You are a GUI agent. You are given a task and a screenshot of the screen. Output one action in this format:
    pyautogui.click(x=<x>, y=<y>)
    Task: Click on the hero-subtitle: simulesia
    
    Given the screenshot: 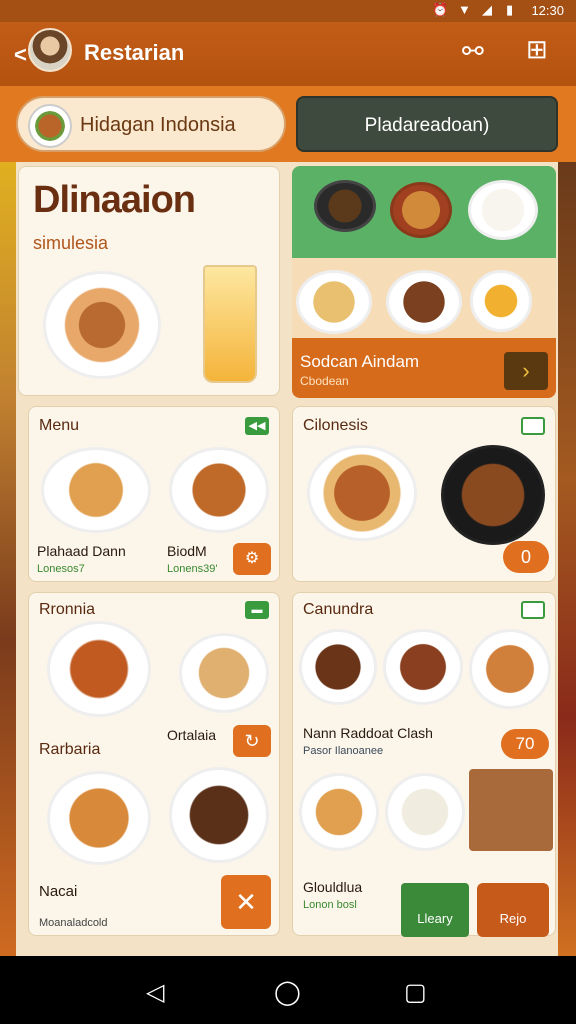 What is the action you would take?
    pyautogui.click(x=71, y=243)
    